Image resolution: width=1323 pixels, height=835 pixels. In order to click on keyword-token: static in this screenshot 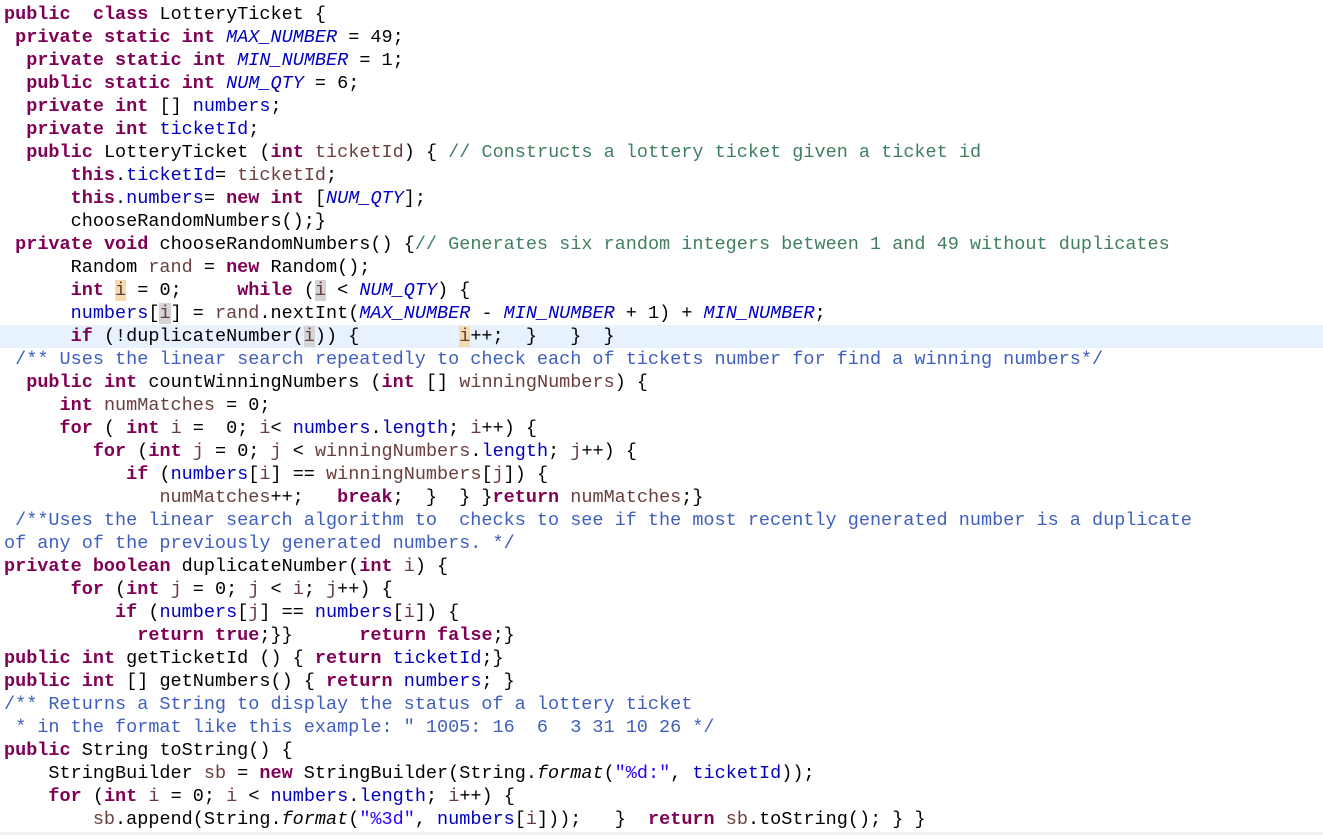, I will do `click(148, 60)`.